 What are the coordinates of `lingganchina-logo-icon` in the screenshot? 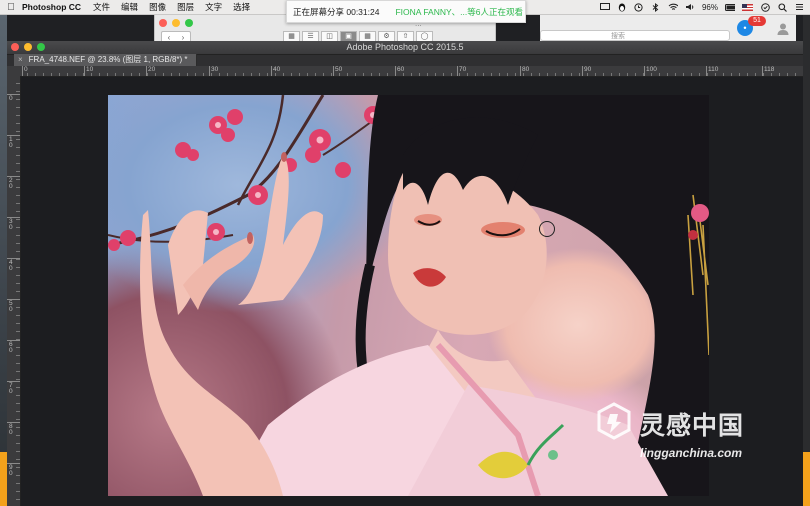 It's located at (614, 421).